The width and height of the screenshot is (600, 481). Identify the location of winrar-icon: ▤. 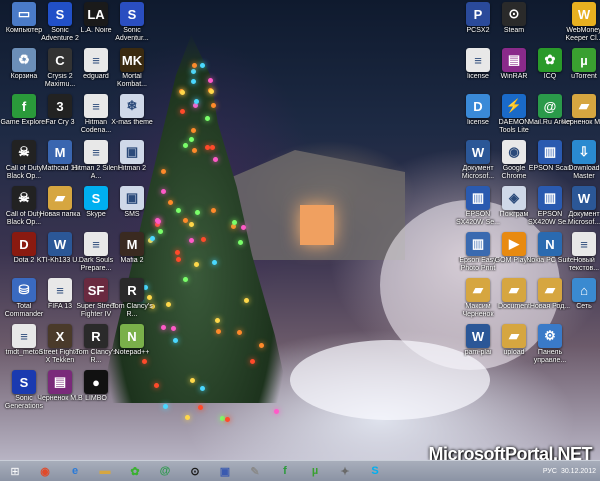
(60, 382).